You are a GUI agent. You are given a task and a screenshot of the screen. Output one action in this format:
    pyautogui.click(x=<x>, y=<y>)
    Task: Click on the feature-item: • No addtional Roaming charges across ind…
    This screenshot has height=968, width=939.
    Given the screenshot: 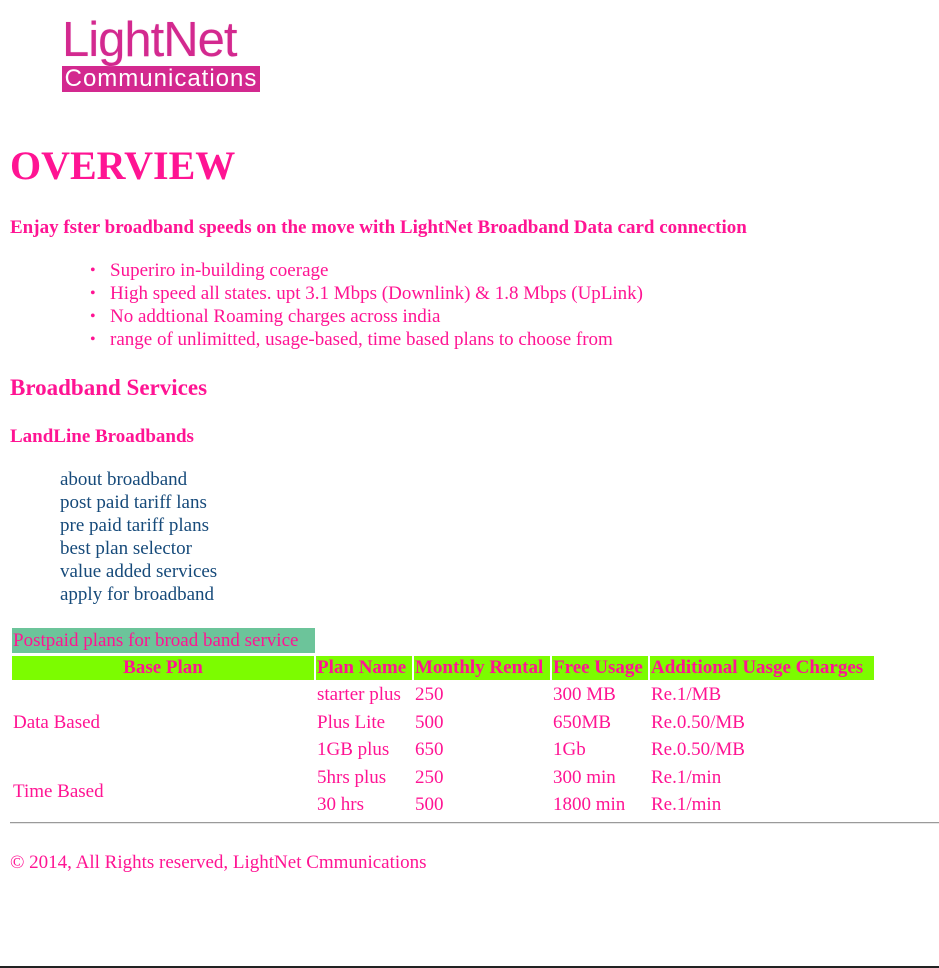 What is the action you would take?
    pyautogui.click(x=366, y=316)
    